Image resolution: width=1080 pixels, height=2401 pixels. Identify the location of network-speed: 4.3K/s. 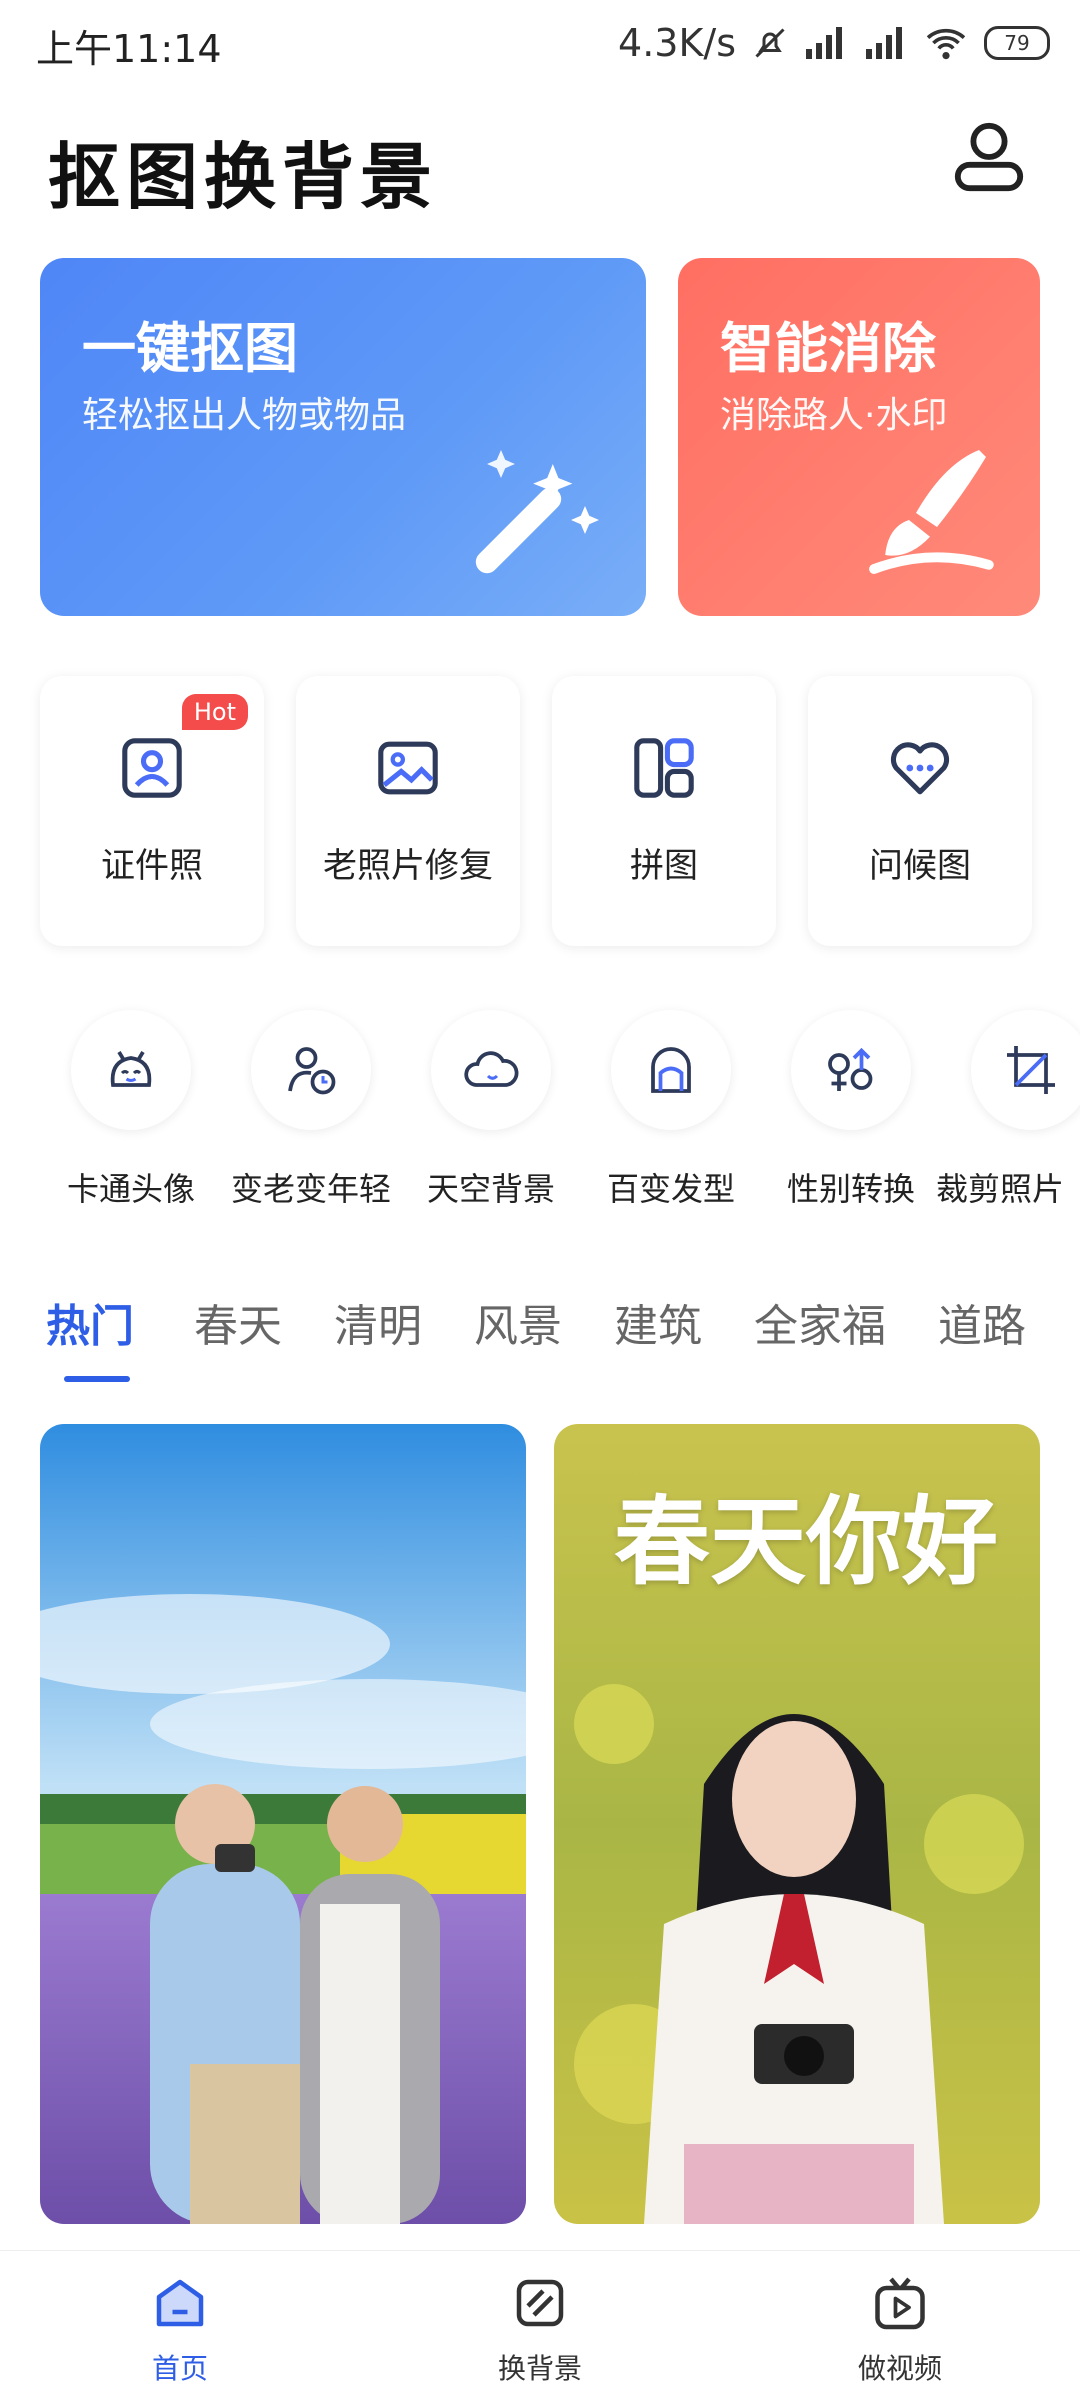
(677, 43).